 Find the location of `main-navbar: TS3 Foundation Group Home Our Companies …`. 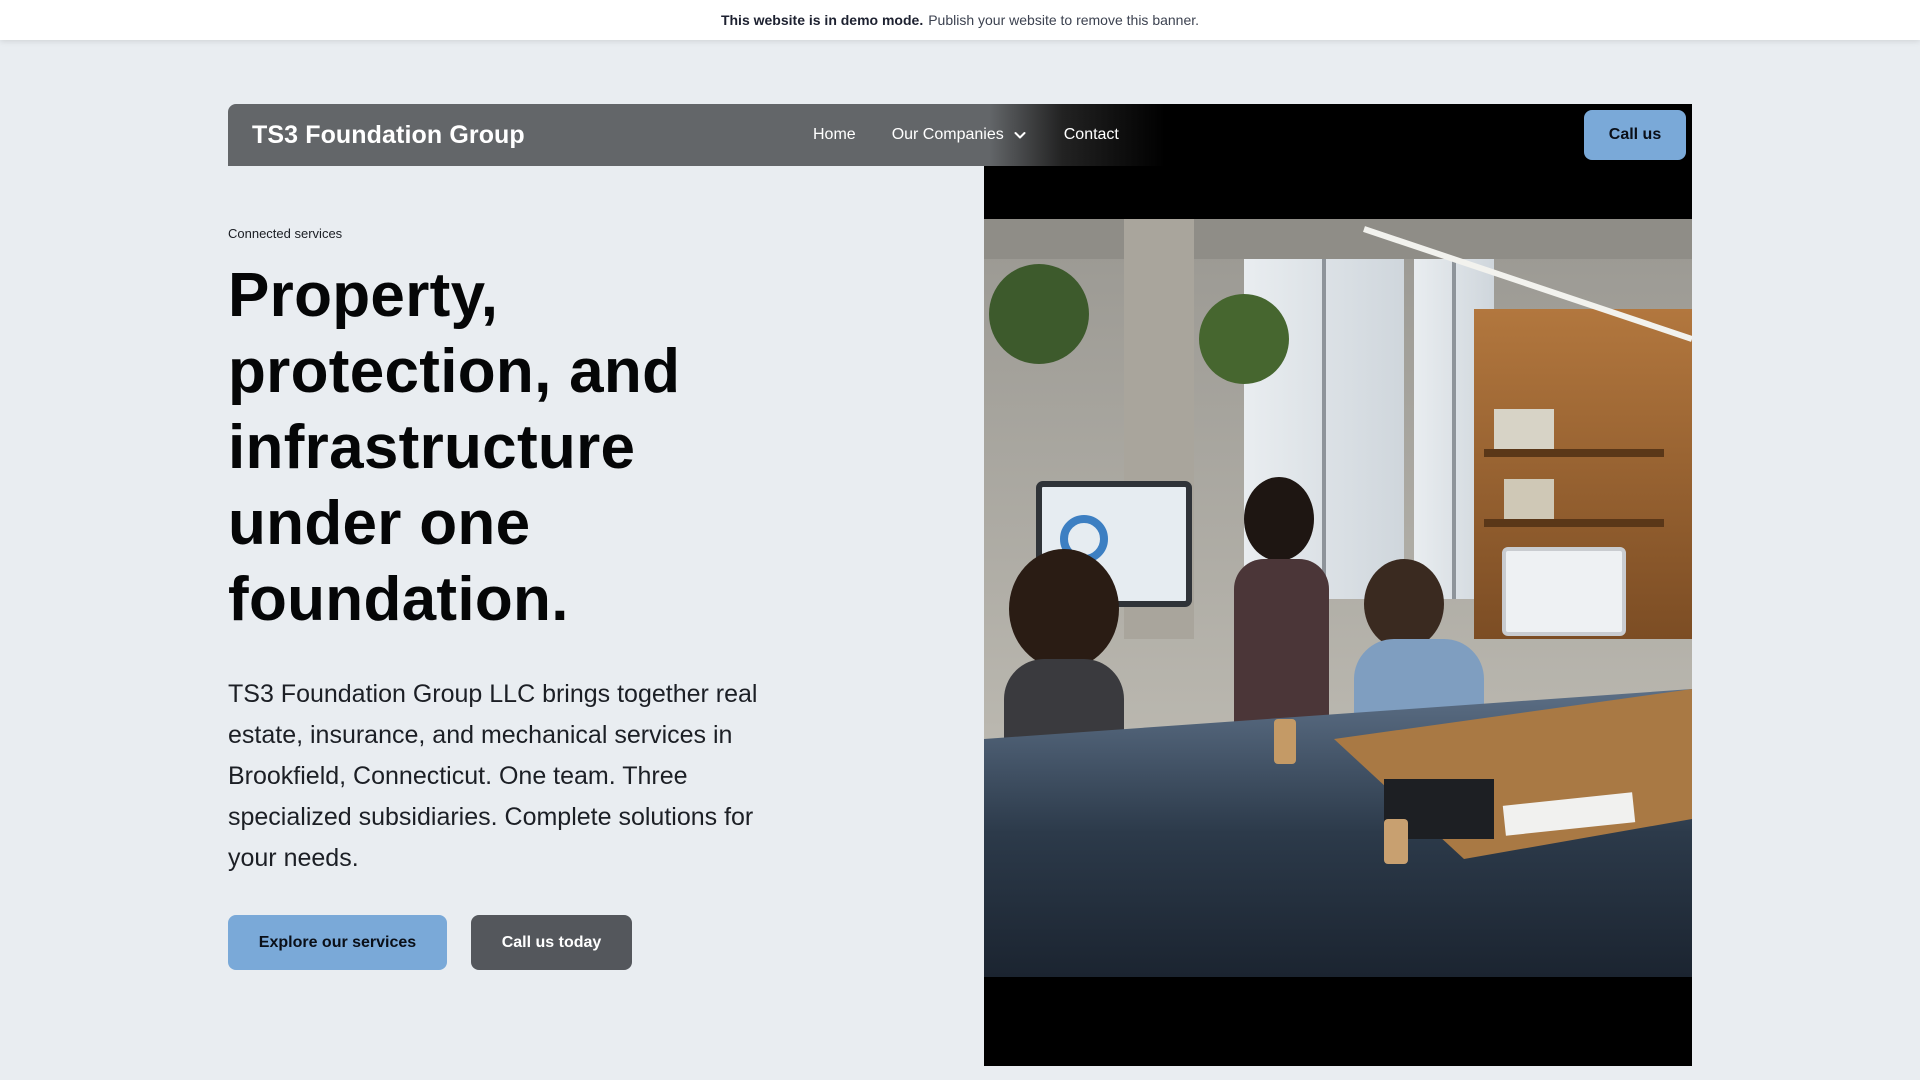

main-navbar: TS3 Foundation Group Home Our Companies … is located at coordinates (960, 135).